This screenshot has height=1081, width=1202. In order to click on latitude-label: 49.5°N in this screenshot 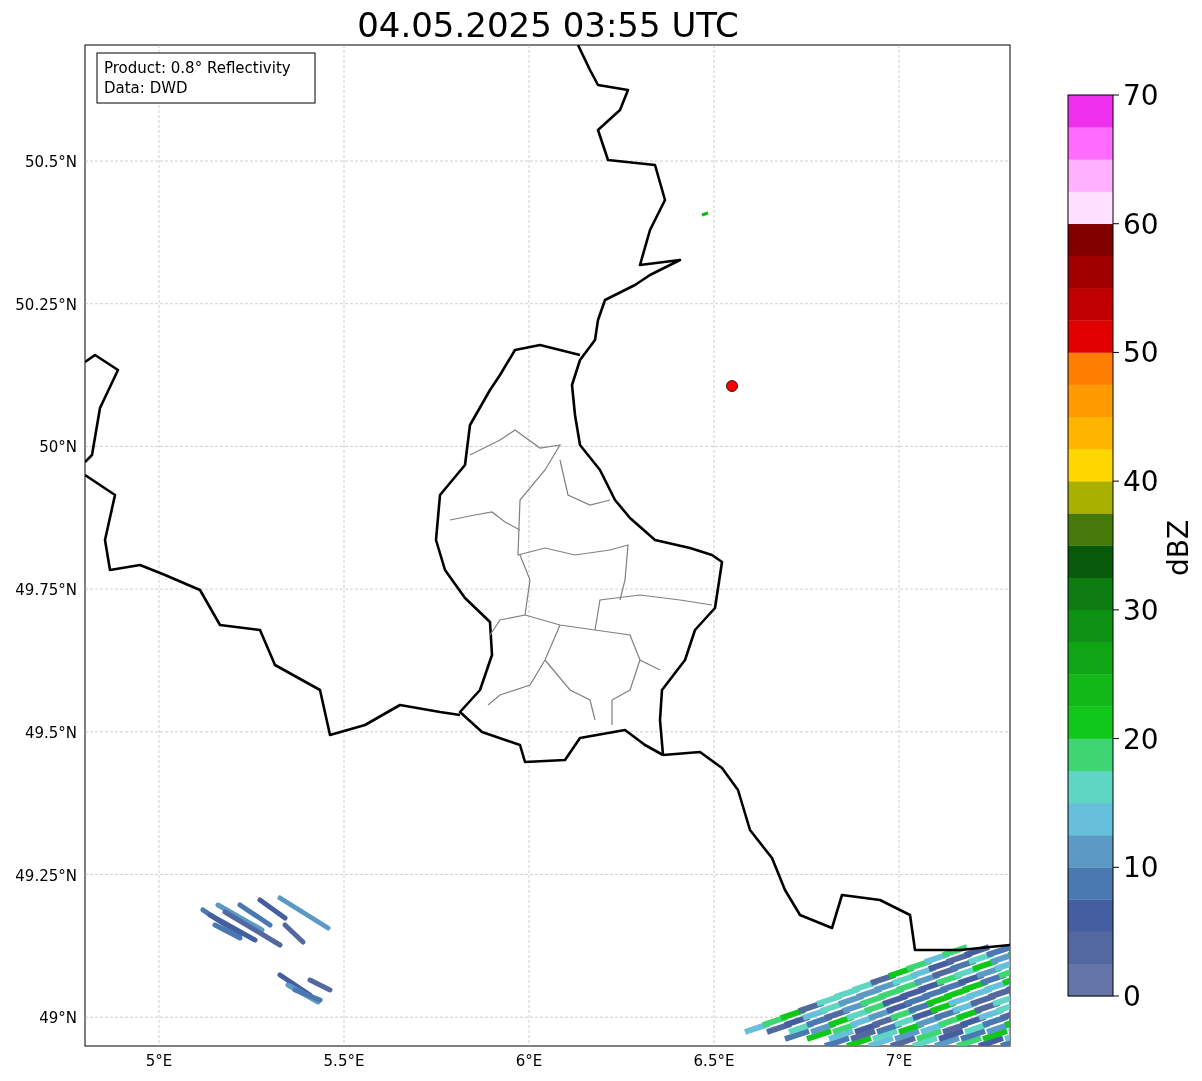, I will do `click(50, 732)`.